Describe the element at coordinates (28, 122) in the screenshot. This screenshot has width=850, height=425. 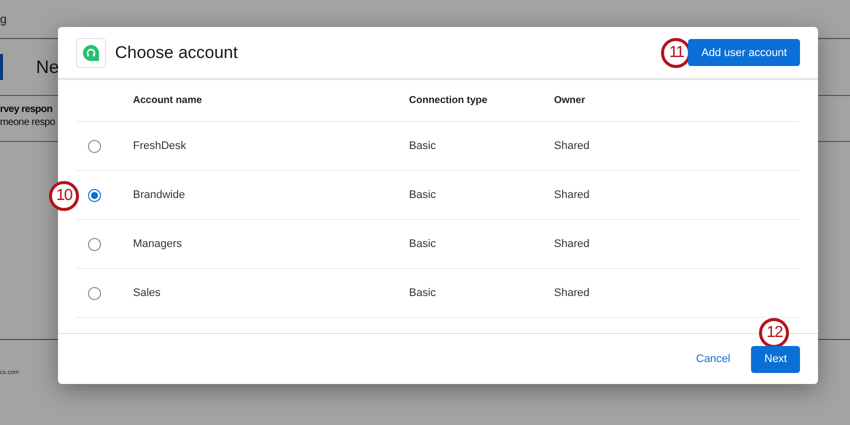
I see `notice-text: meone respo` at that location.